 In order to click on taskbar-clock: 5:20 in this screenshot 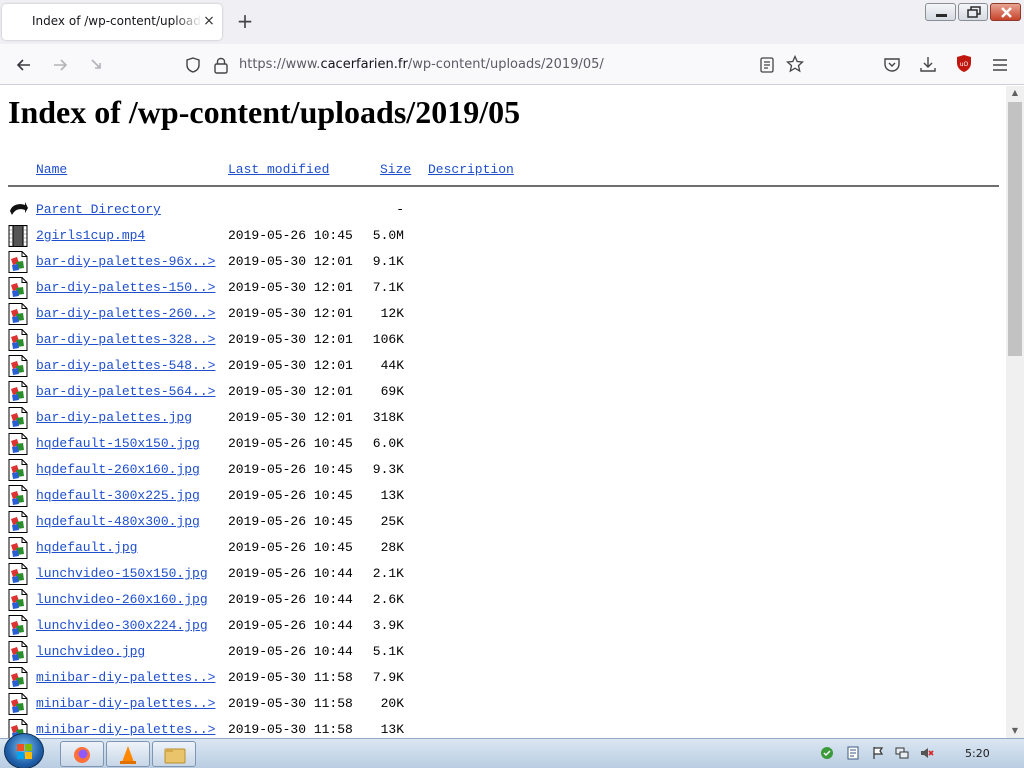, I will do `click(977, 753)`.